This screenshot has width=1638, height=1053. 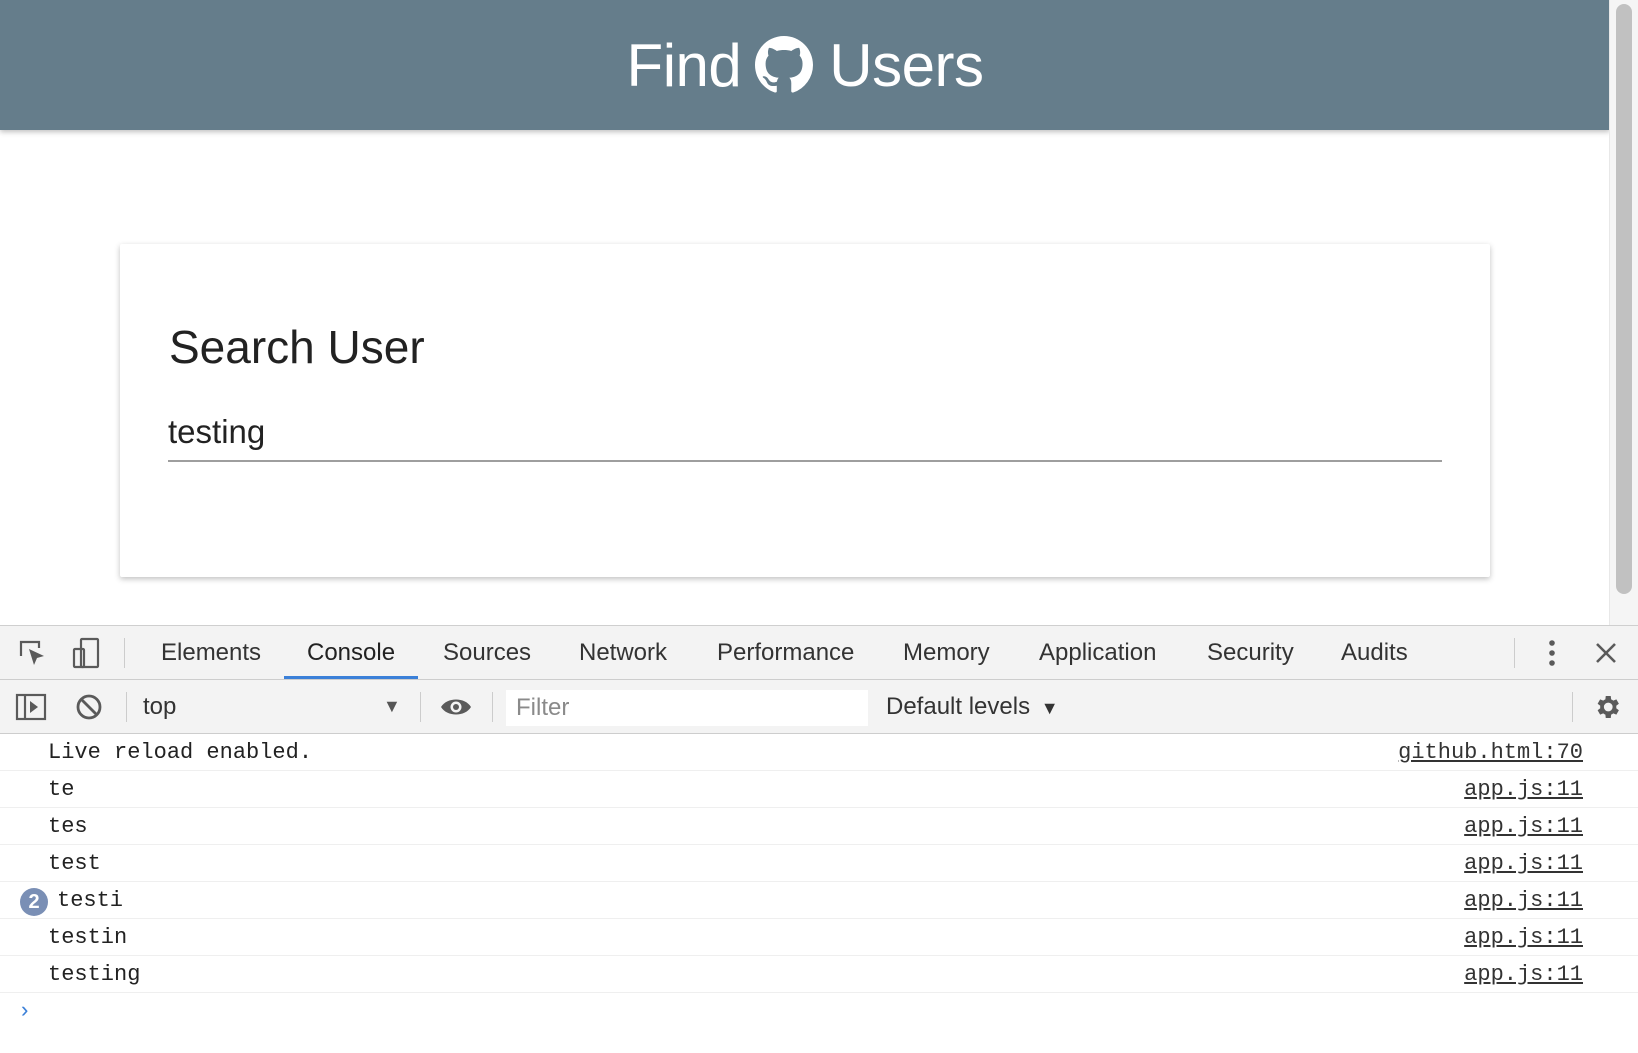 What do you see at coordinates (684, 65) in the screenshot?
I see `brand-text-left: Find` at bounding box center [684, 65].